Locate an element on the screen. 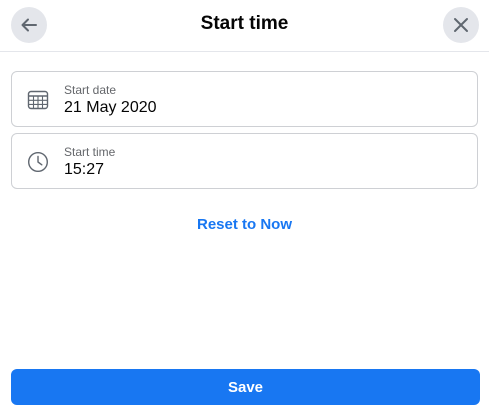  start-time-label: Start time is located at coordinates (90, 152).